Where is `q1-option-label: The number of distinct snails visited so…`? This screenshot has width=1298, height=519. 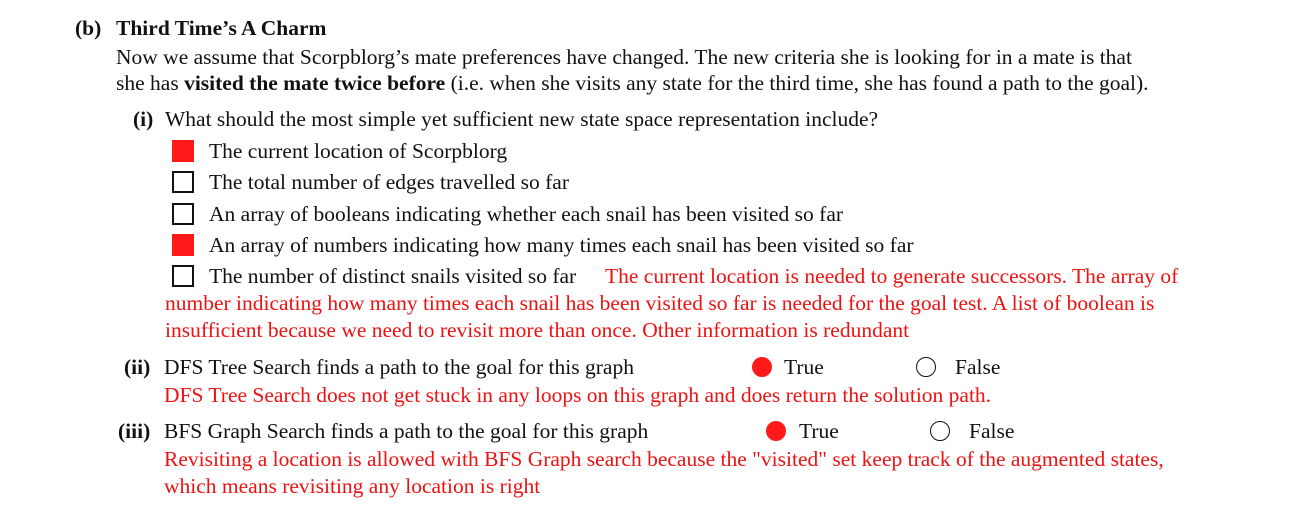
q1-option-label: The number of distinct snails visited so… is located at coordinates (393, 276).